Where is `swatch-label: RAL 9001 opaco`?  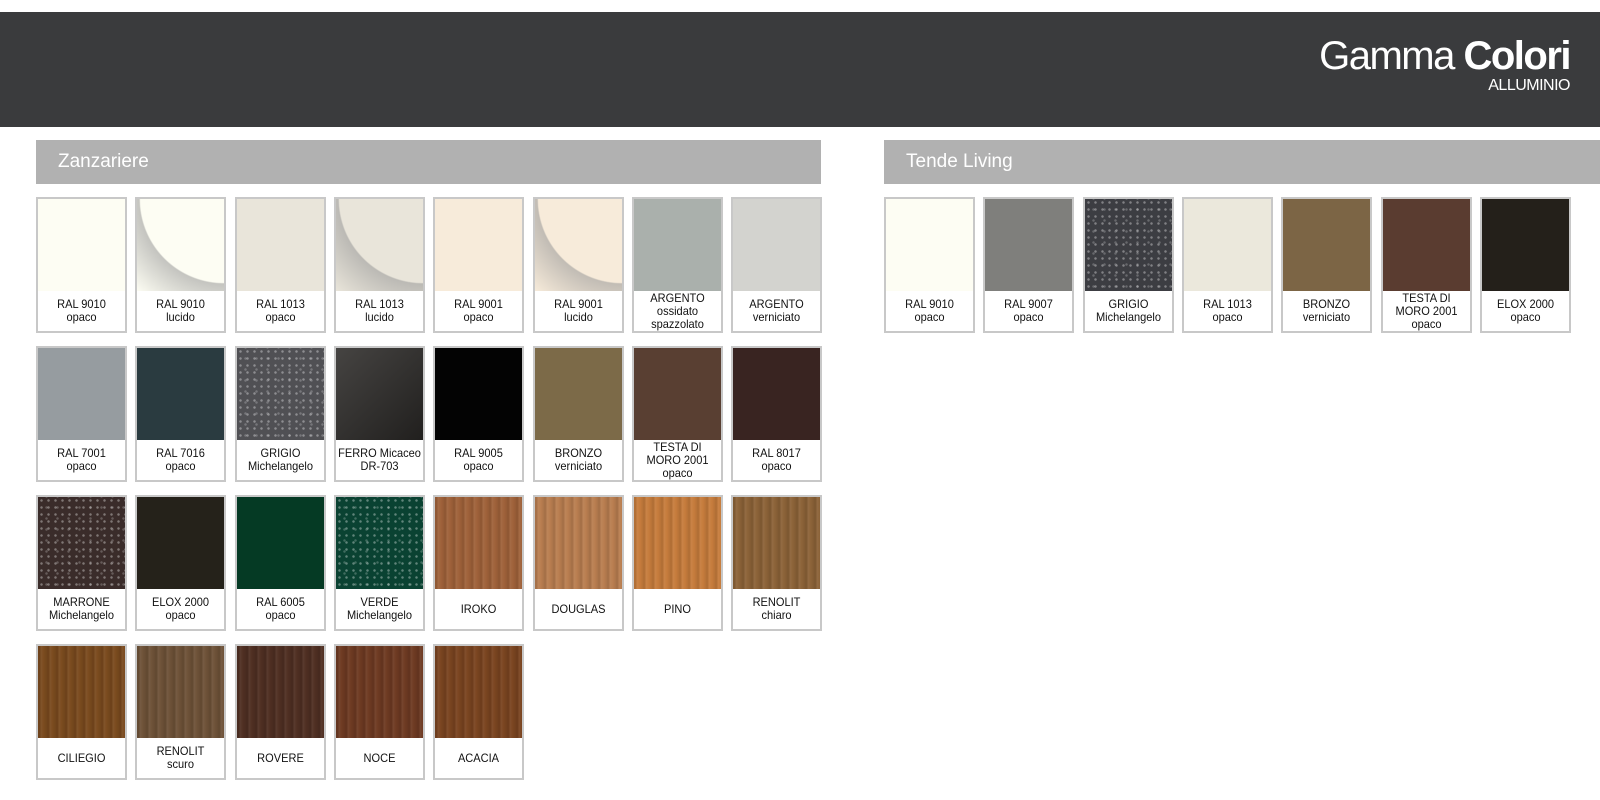
swatch-label: RAL 9001 opaco is located at coordinates (478, 311).